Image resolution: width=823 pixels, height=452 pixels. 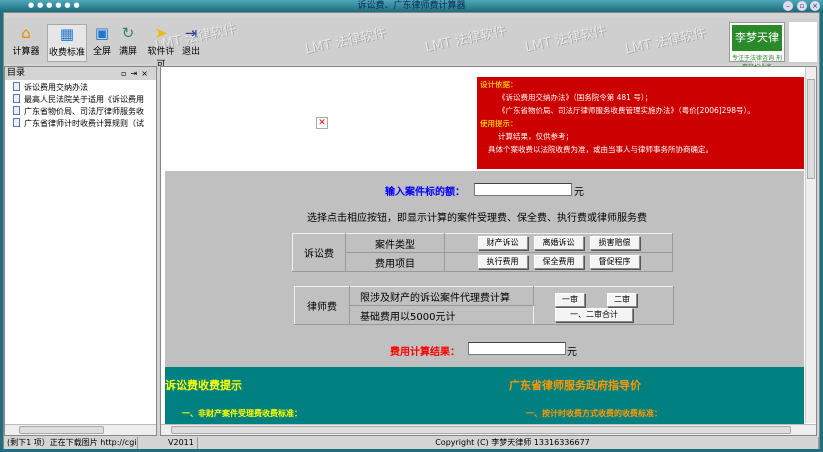 I want to click on exit-icon: ⇥, so click(x=191, y=33).